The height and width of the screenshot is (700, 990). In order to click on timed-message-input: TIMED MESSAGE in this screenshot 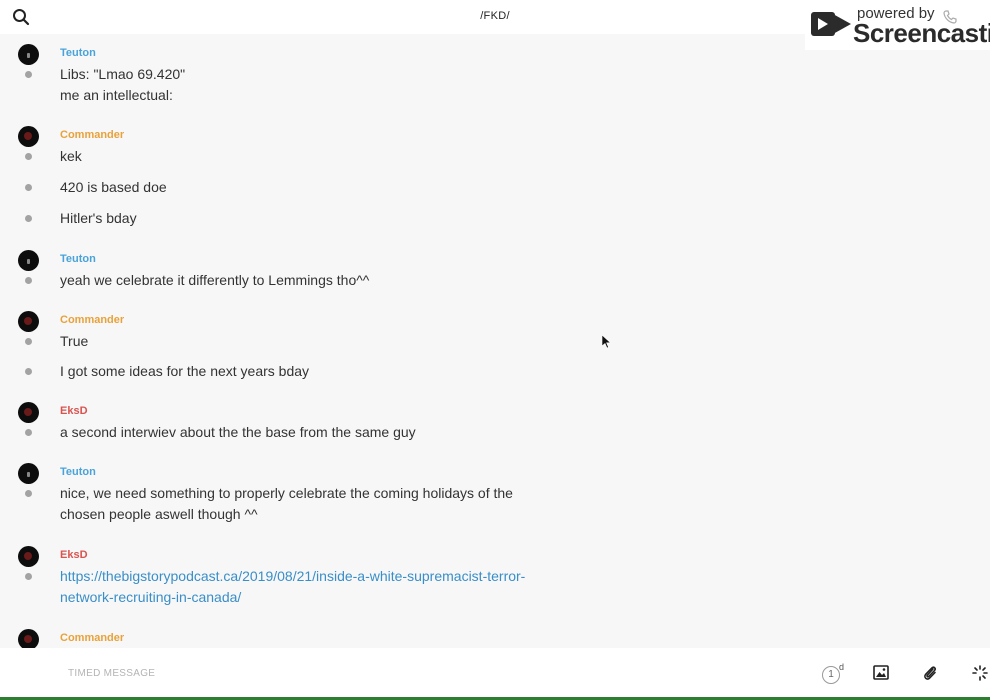, I will do `click(111, 673)`.